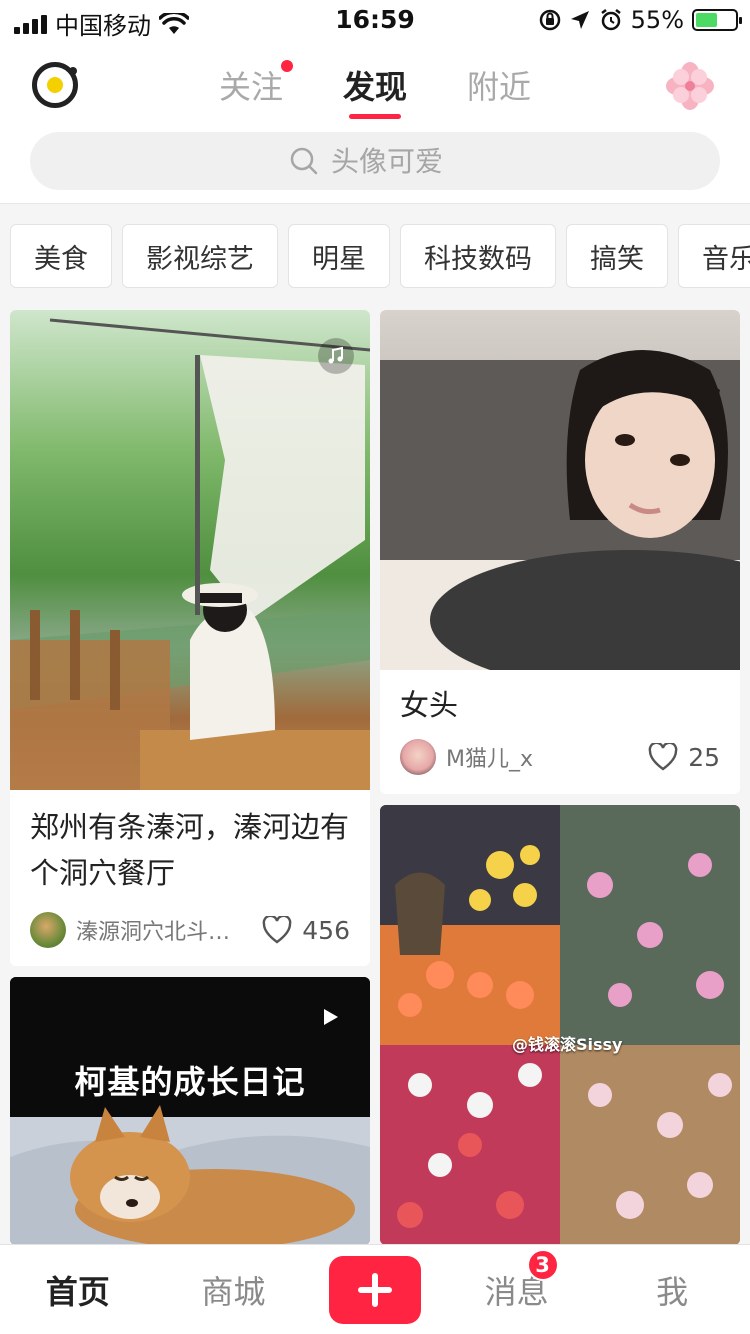  I want to click on battery-percent: 55%, so click(657, 20).